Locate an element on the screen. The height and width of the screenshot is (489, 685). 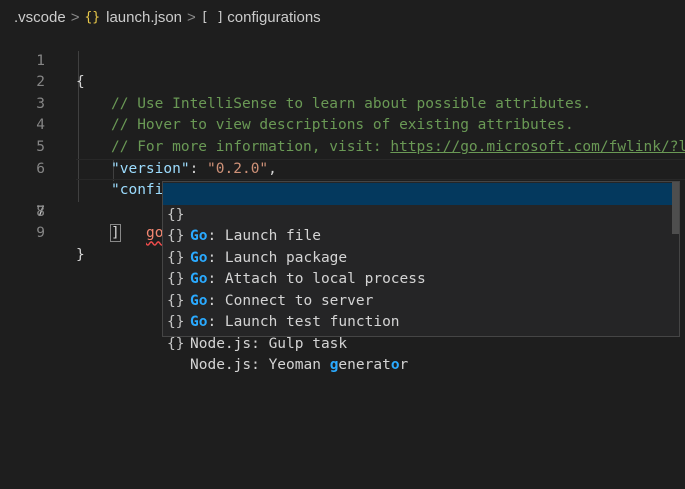
breadcrumb-folder: .vscode is located at coordinates (40, 17).